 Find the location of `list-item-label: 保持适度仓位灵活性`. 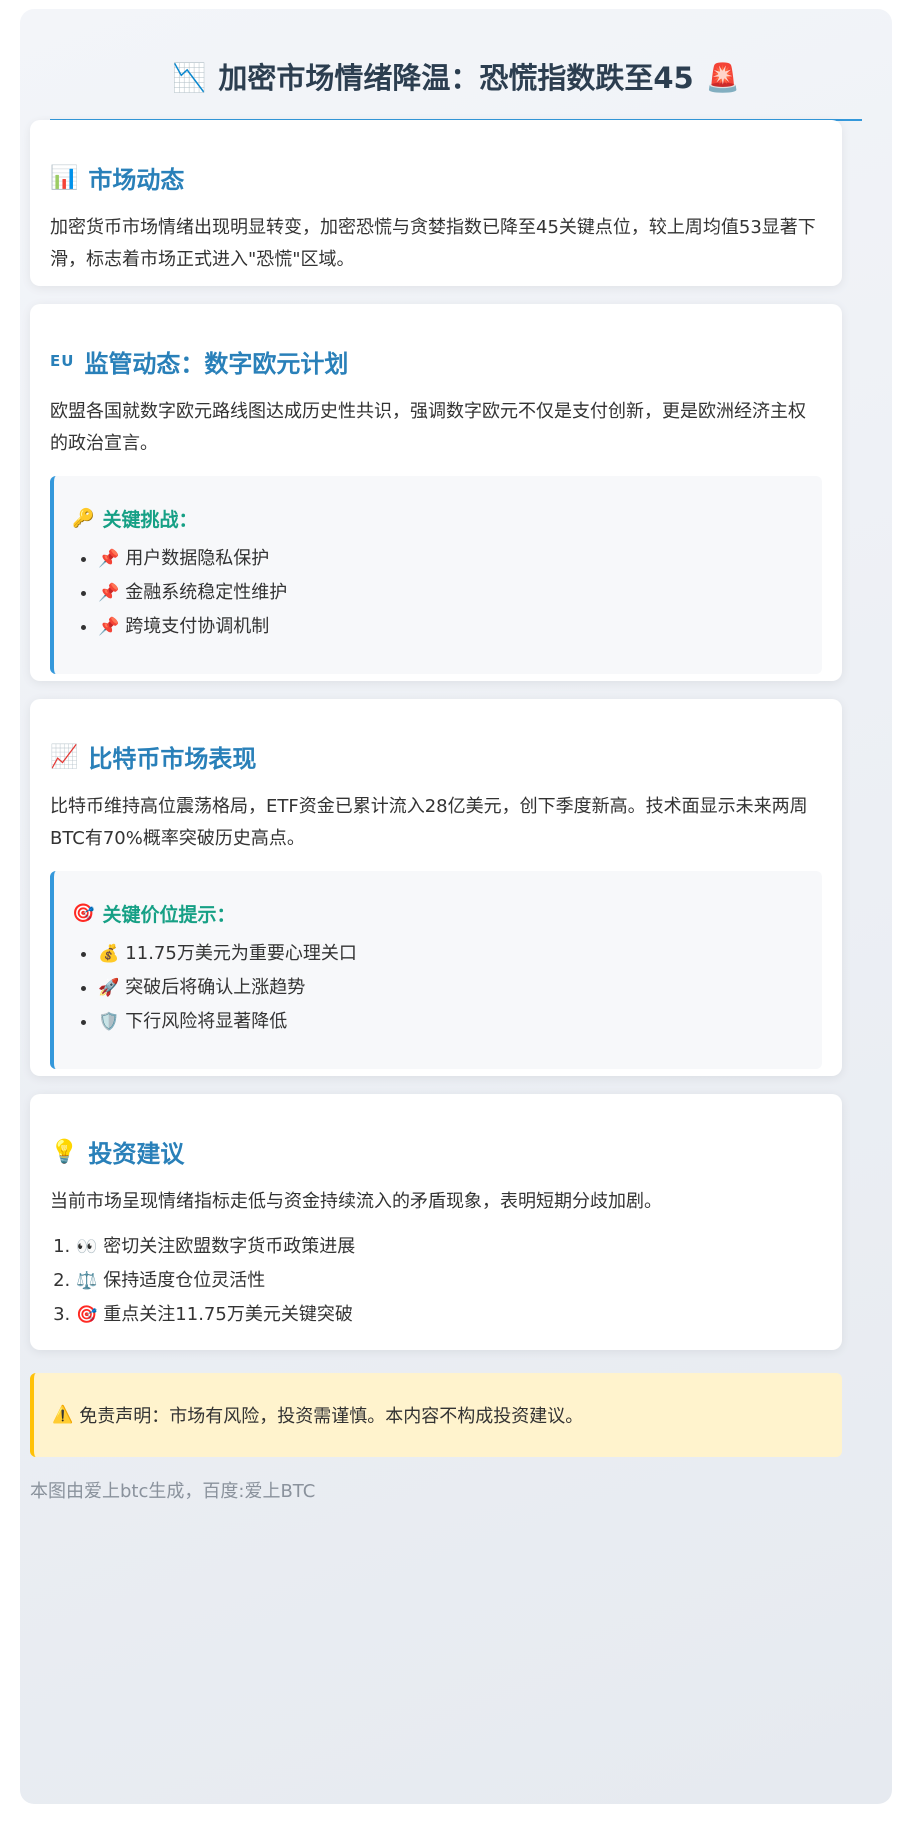

list-item-label: 保持适度仓位灵活性 is located at coordinates (184, 1280).